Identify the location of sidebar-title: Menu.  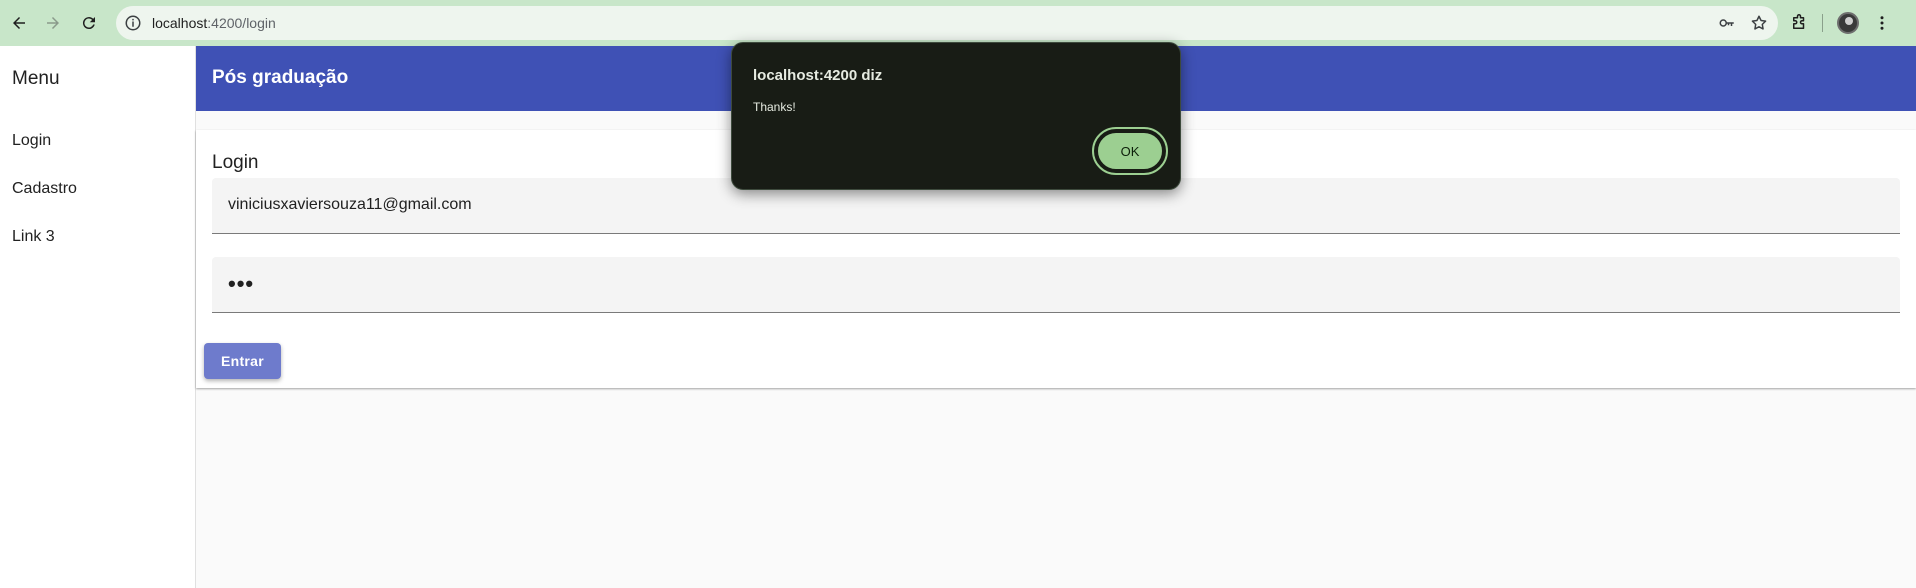
(36, 78).